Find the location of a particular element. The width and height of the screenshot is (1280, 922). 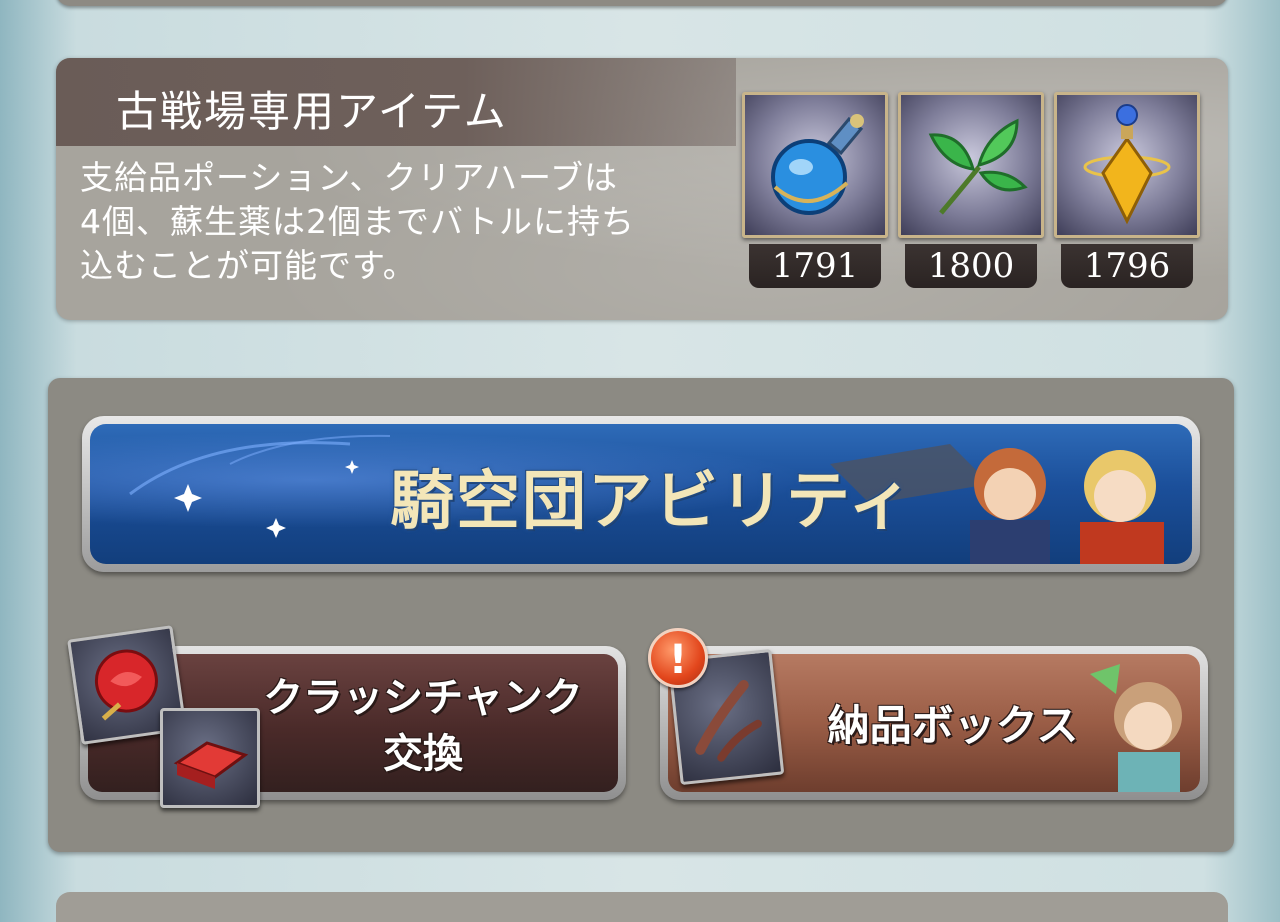

red-ingot-item-icon is located at coordinates (210, 758).